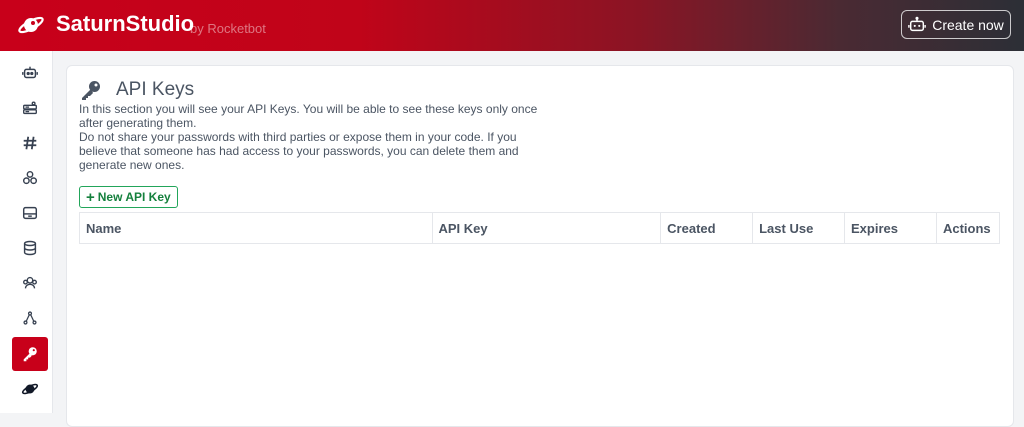  I want to click on sidebar-item-network, so click(30, 318).